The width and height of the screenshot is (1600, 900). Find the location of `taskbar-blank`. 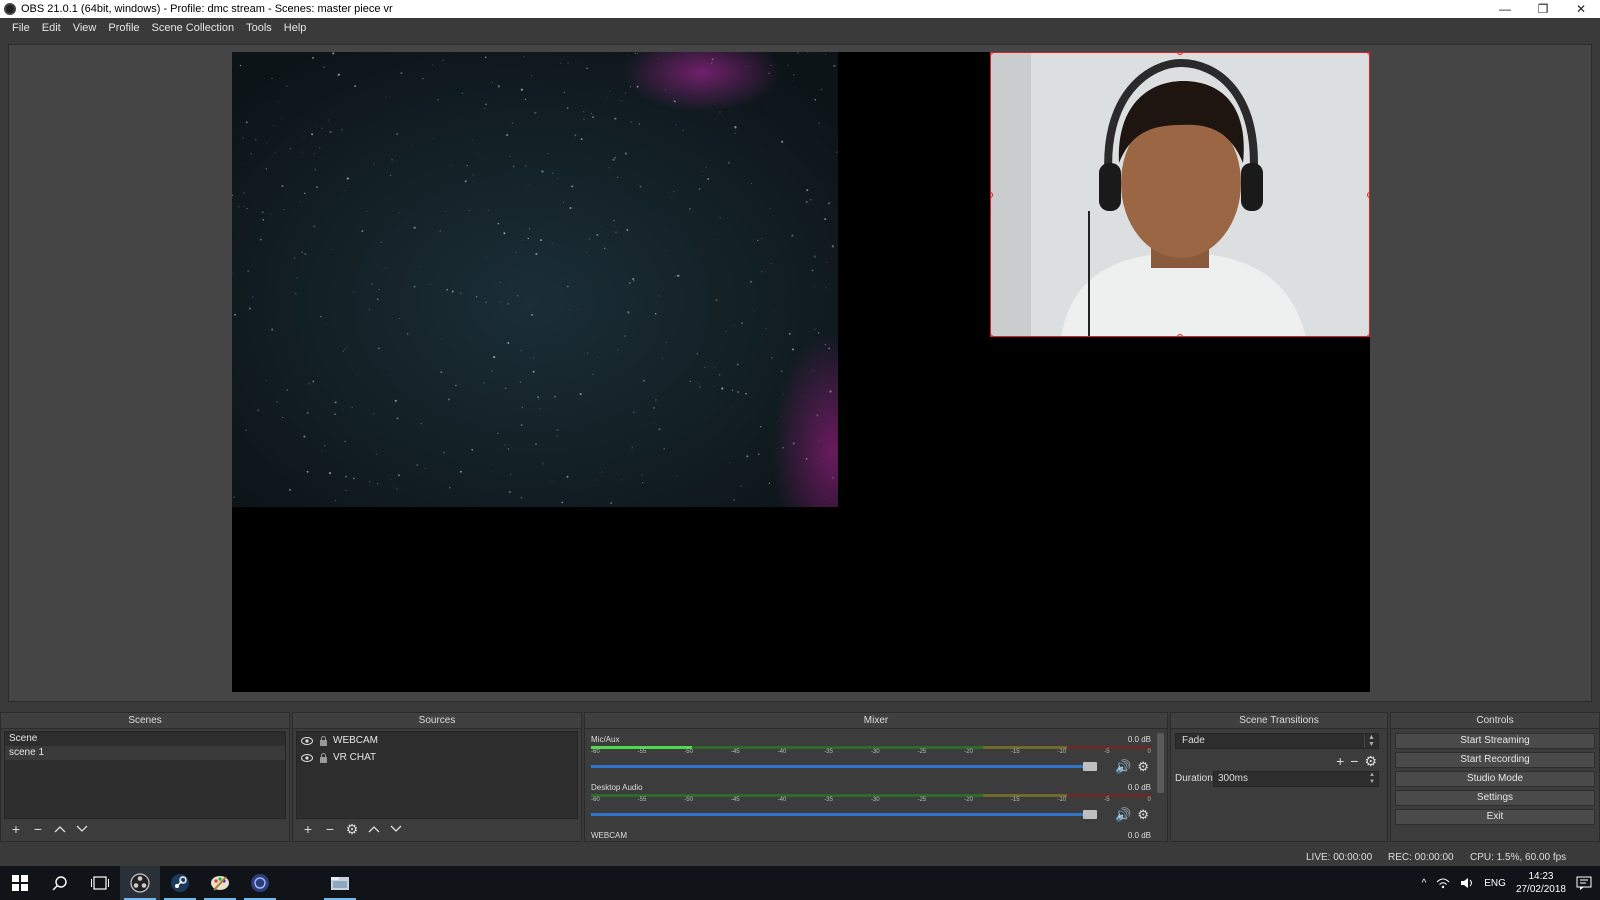

taskbar-blank is located at coordinates (300, 883).